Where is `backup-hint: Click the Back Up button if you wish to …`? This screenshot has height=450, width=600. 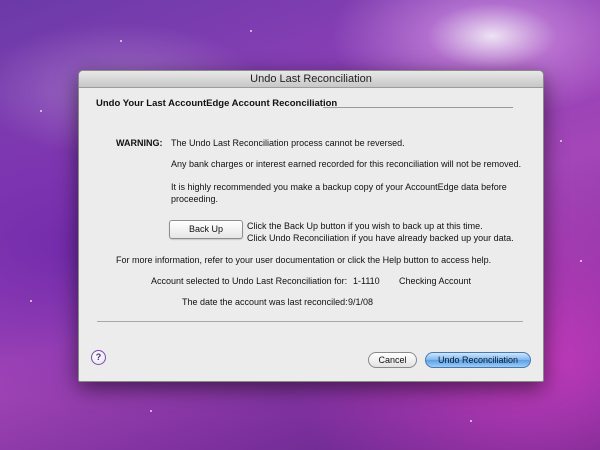 backup-hint: Click the Back Up button if you wish to … is located at coordinates (365, 226).